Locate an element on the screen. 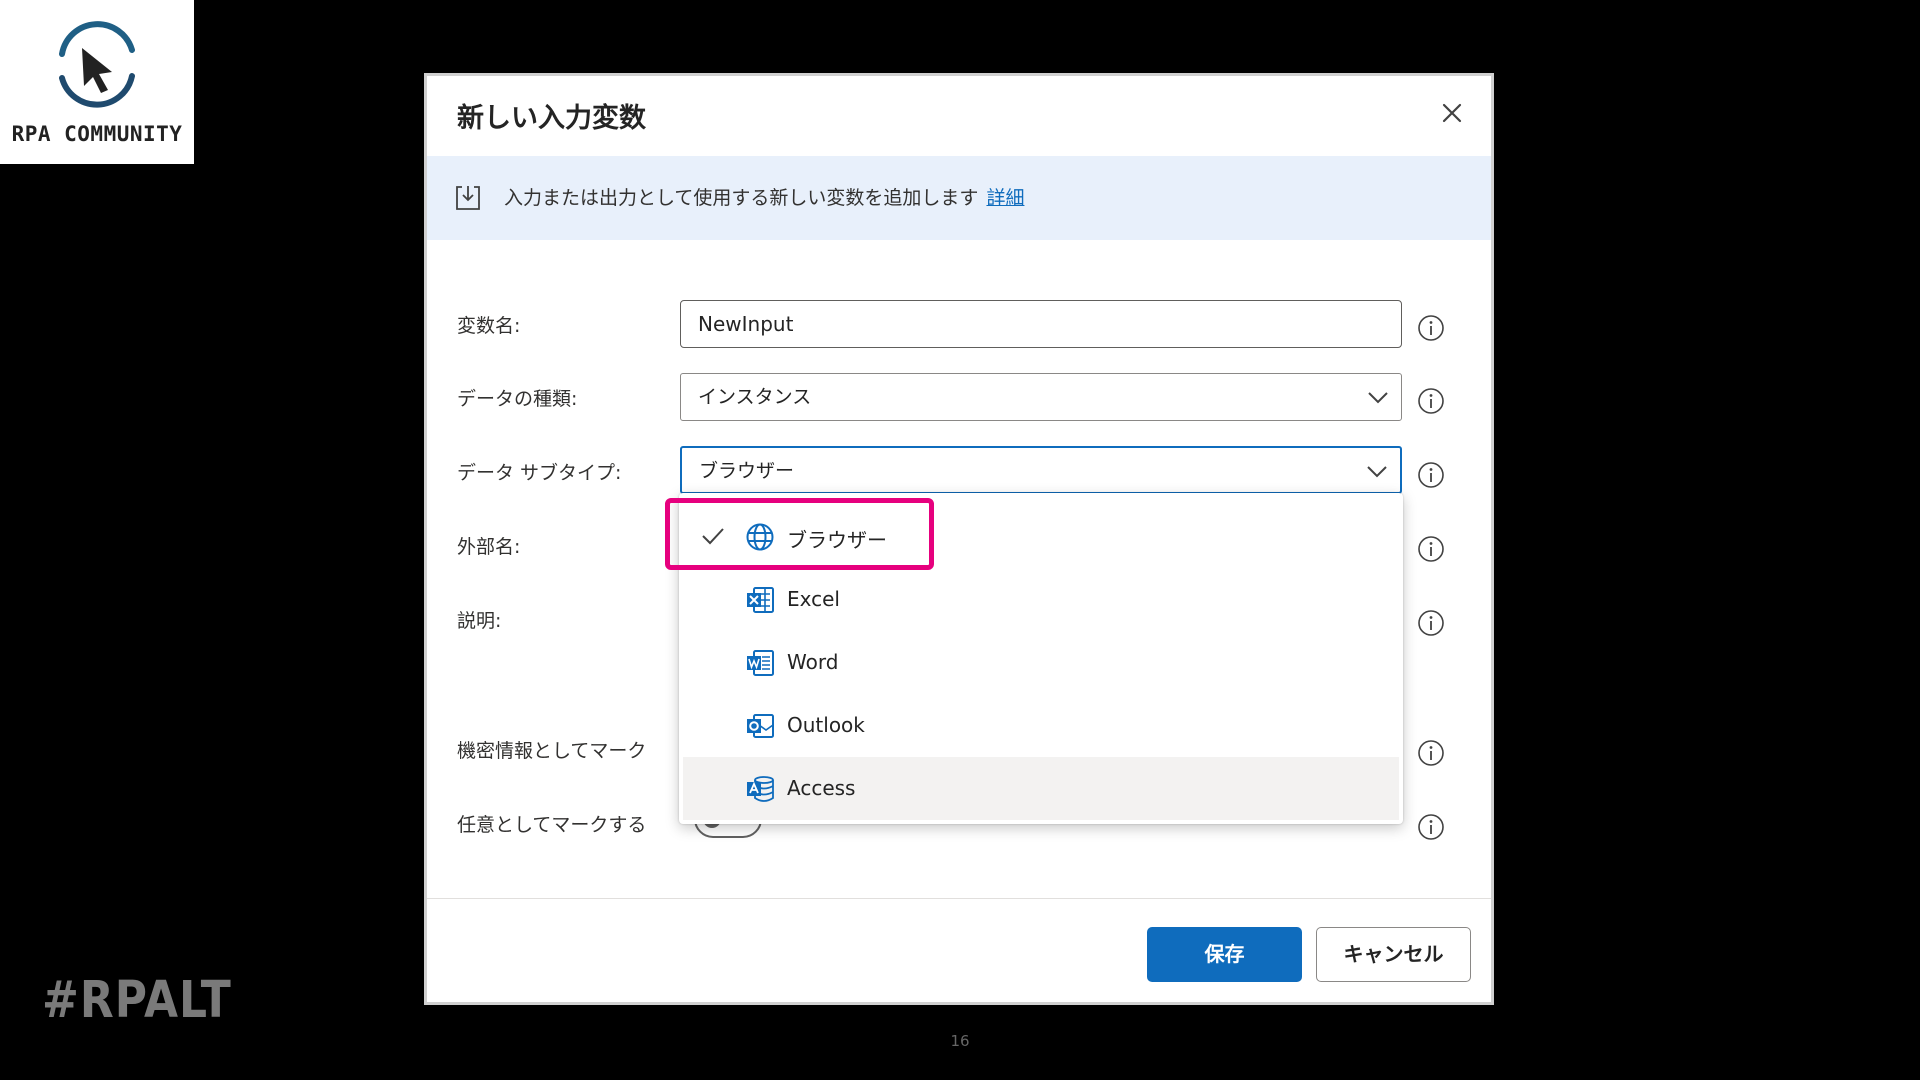 Image resolution: width=1920 pixels, height=1080 pixels. slide-number: 16 is located at coordinates (960, 1041).